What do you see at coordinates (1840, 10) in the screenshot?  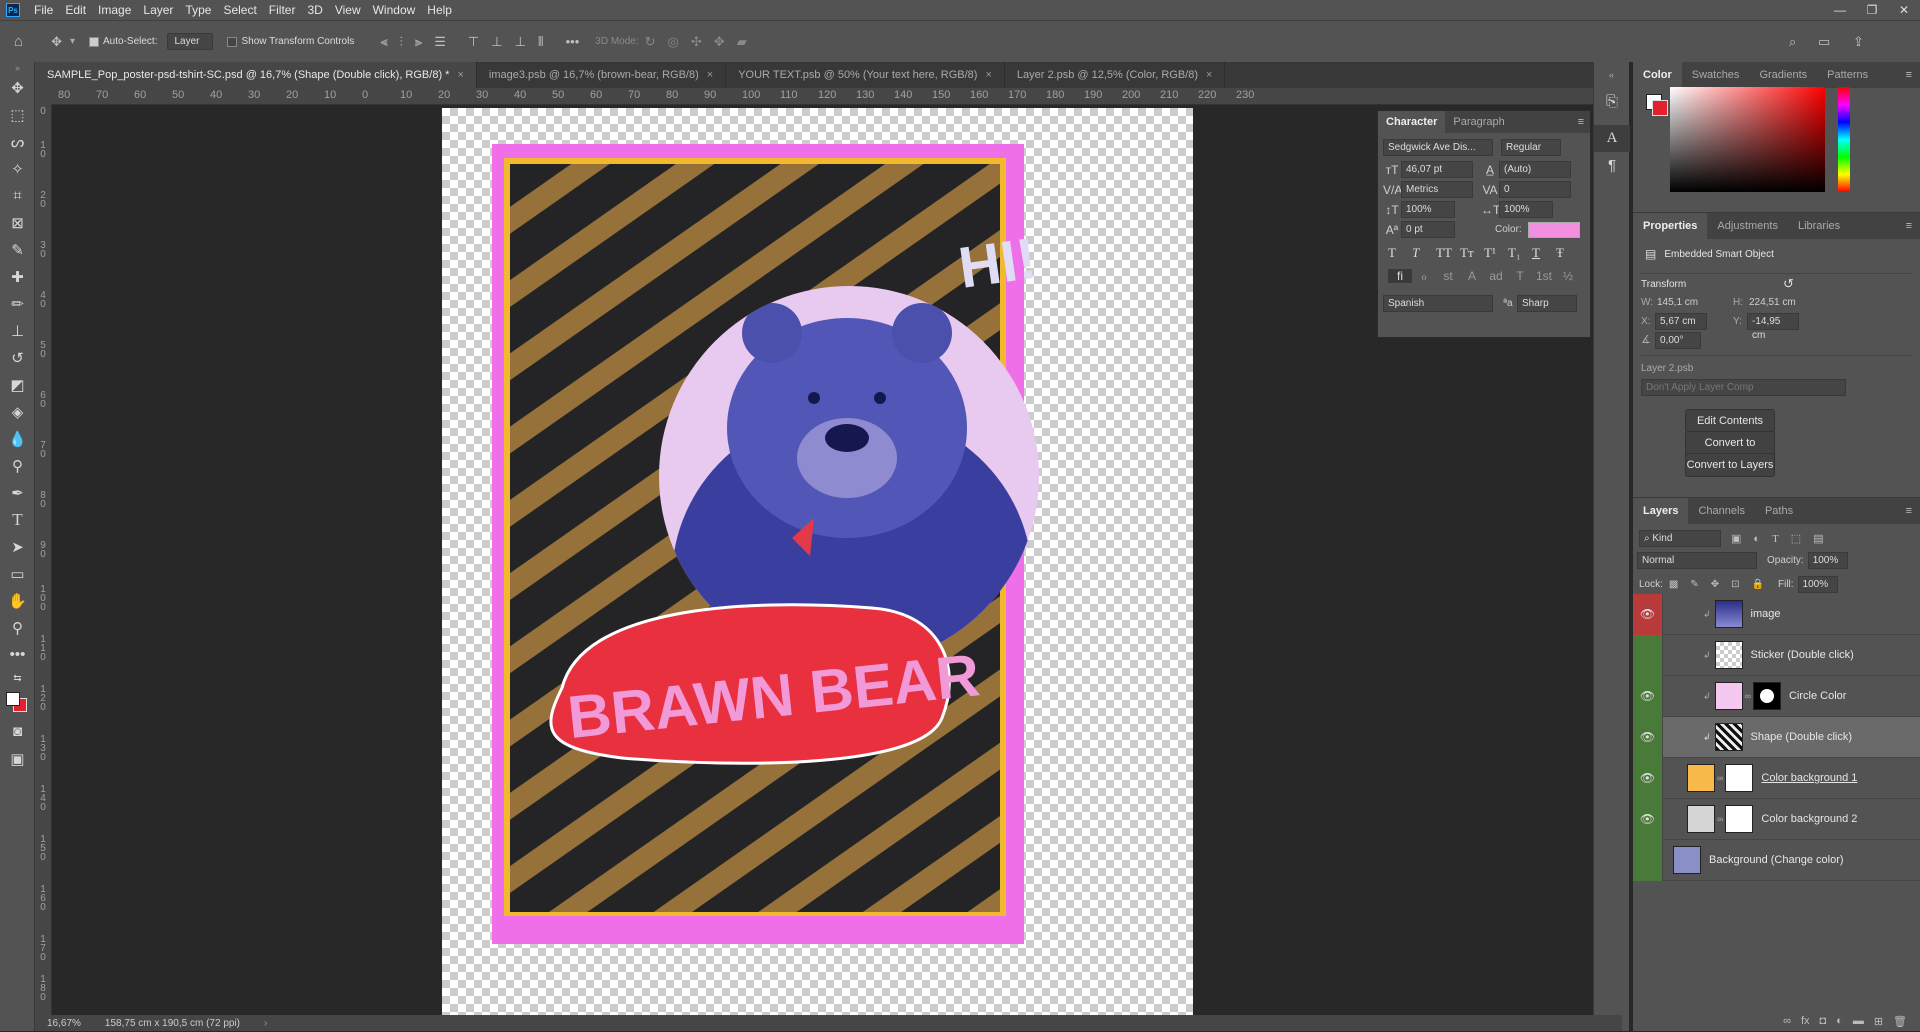 I see `minimize-button: —` at bounding box center [1840, 10].